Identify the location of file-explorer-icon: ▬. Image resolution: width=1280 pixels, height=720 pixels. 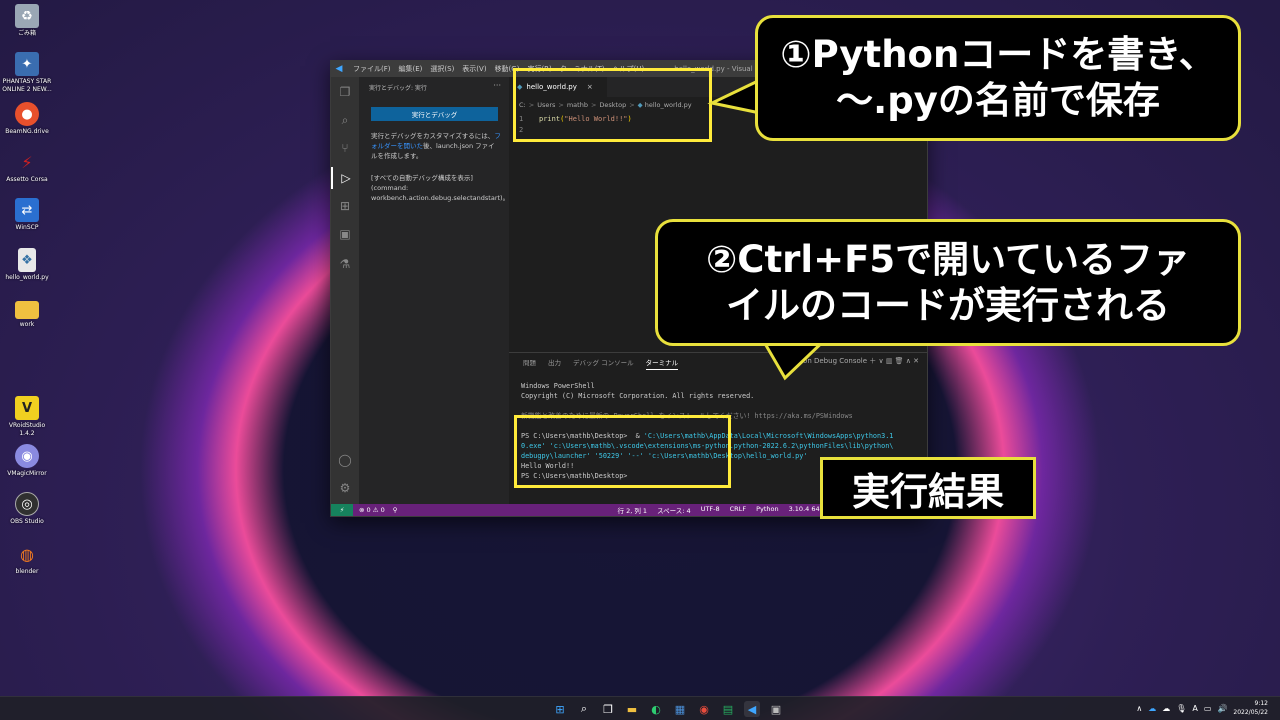
(632, 709).